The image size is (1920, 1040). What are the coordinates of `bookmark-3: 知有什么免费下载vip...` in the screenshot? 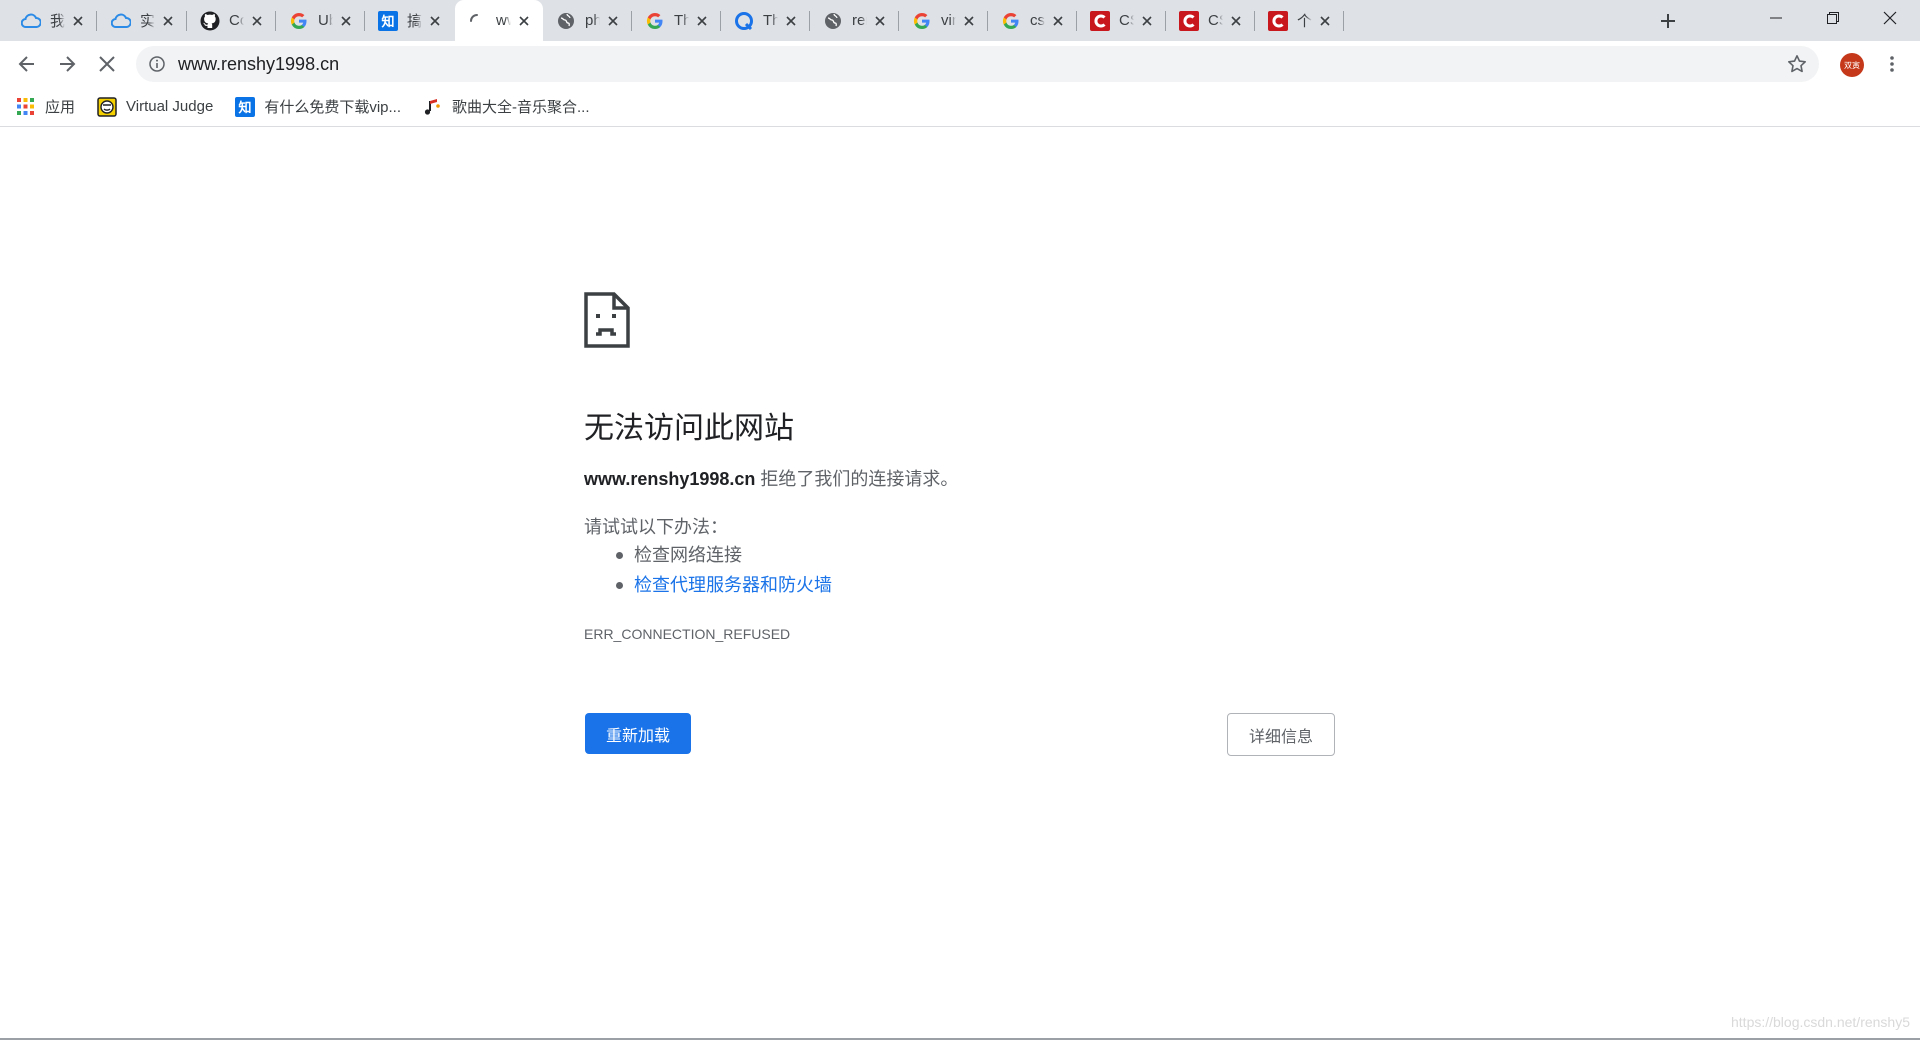 It's located at (318, 107).